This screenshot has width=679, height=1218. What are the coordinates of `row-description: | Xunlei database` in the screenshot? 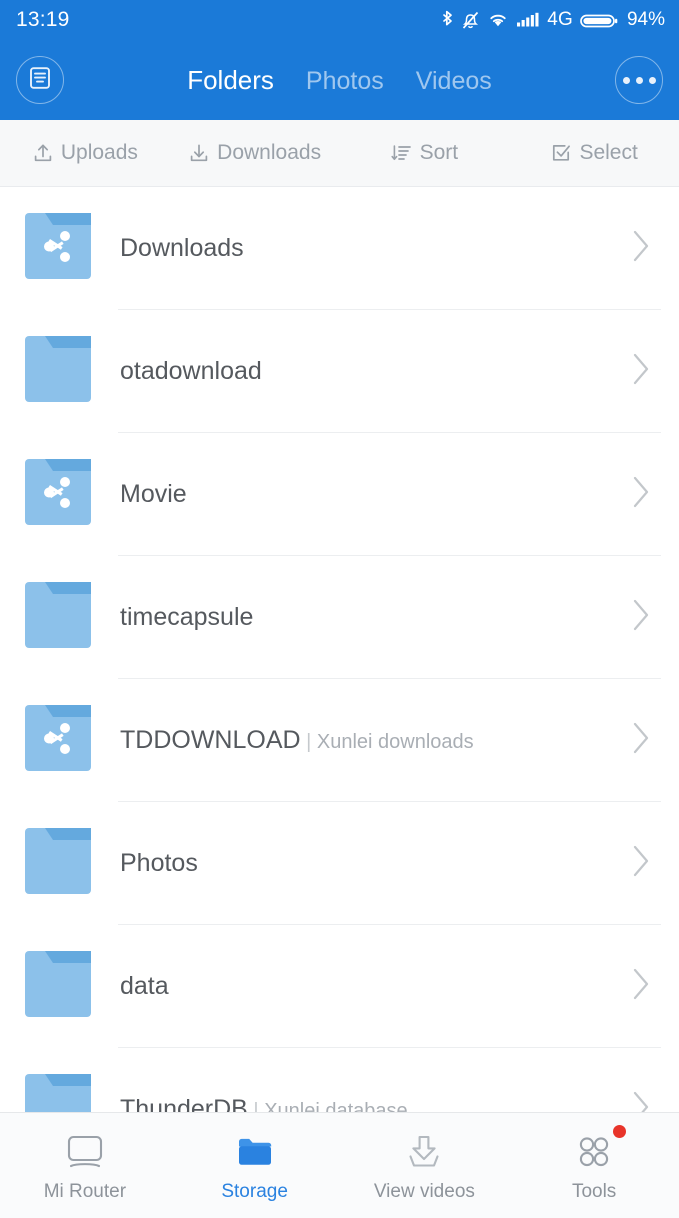 It's located at (328, 1106).